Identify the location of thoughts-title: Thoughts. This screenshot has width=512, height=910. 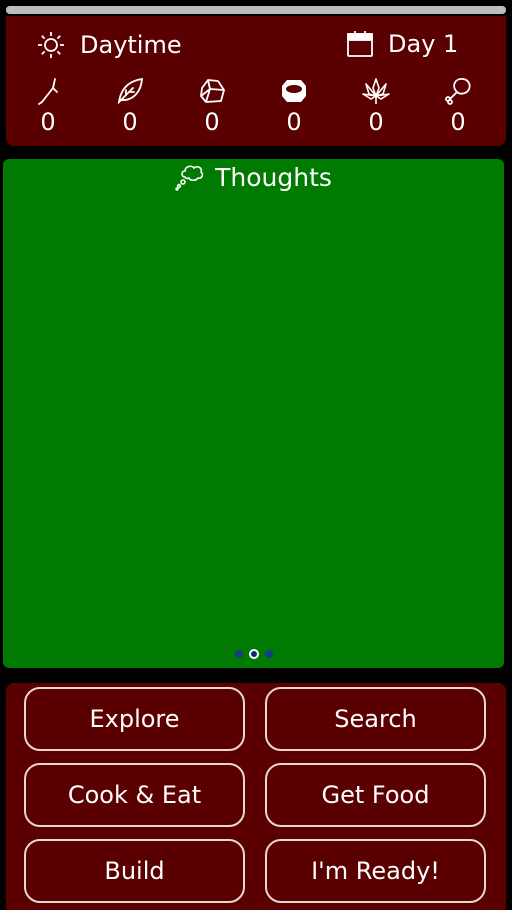
(273, 177).